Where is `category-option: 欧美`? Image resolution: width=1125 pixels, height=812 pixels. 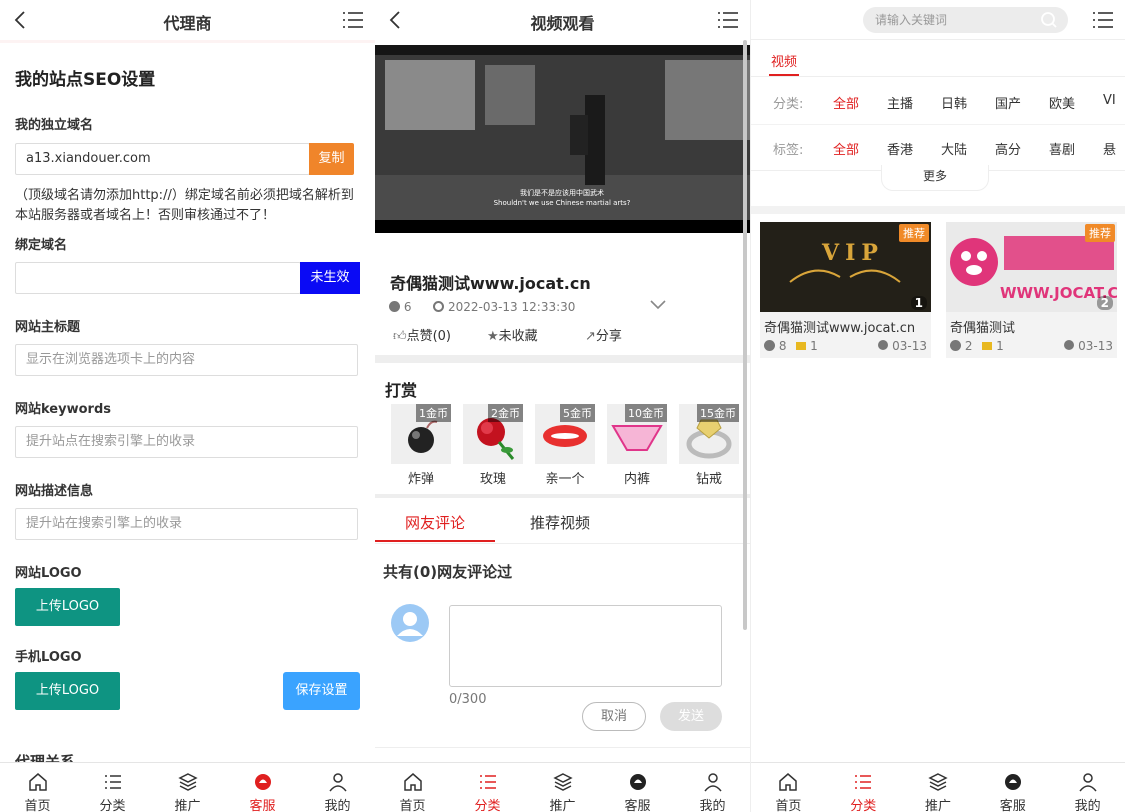
category-option: 欧美 is located at coordinates (1062, 102).